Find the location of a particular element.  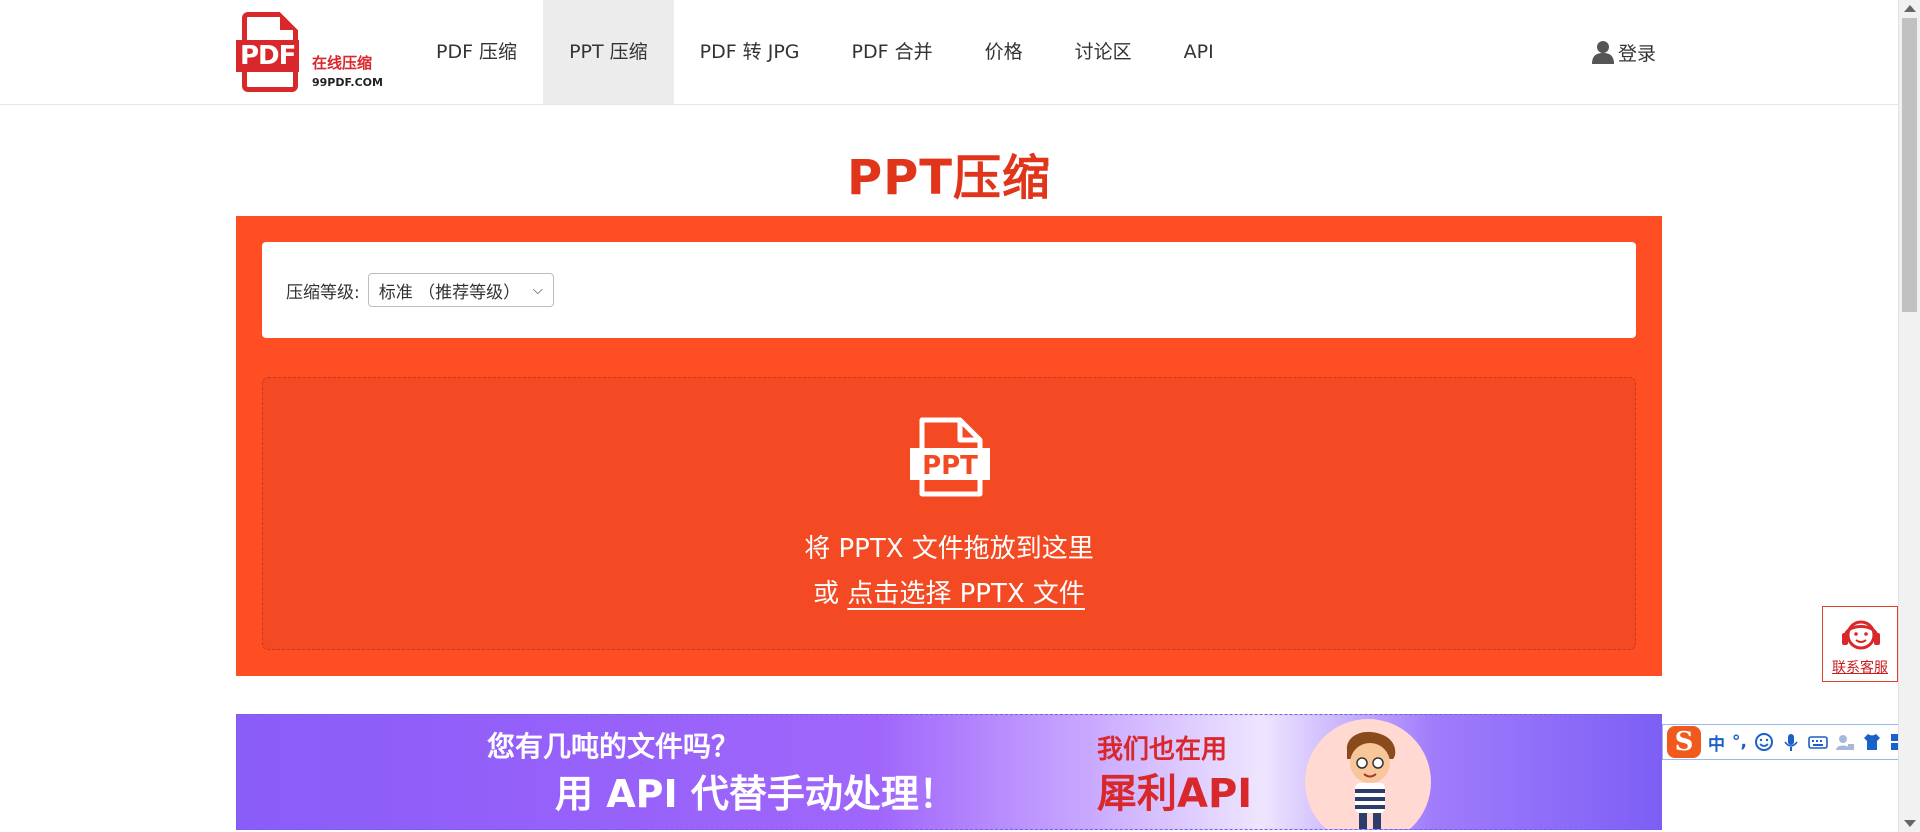

logo-site-name: 99PDF.COM is located at coordinates (347, 82).